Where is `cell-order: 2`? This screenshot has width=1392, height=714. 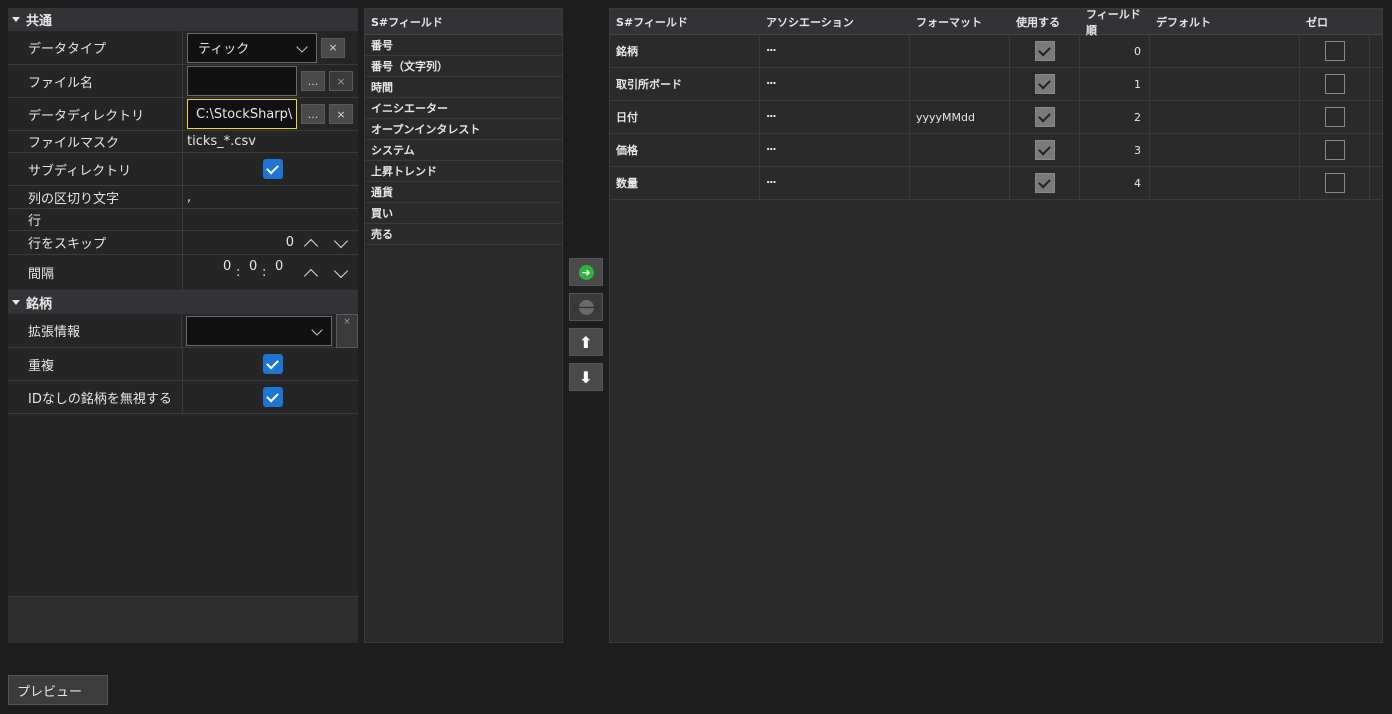 cell-order: 2 is located at coordinates (1115, 117).